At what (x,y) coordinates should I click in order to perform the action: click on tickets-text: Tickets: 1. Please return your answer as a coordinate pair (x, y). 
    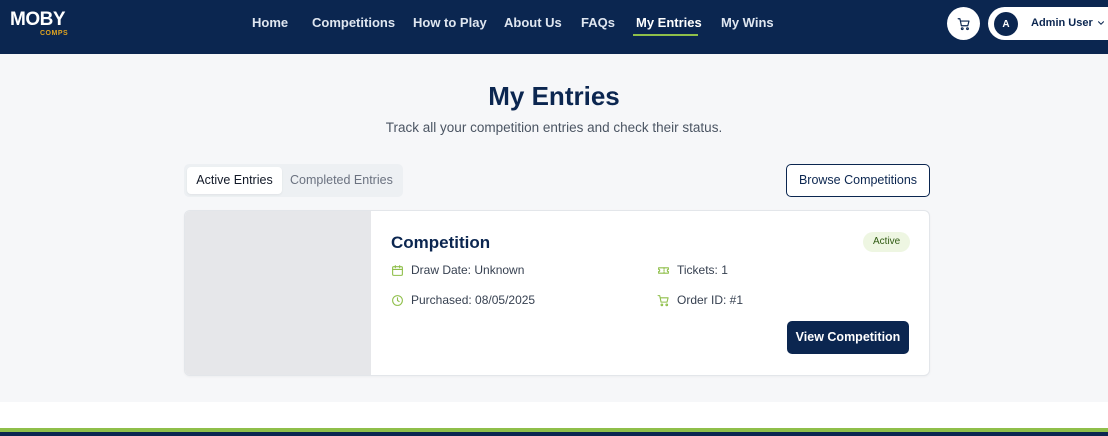
    Looking at the image, I should click on (702, 270).